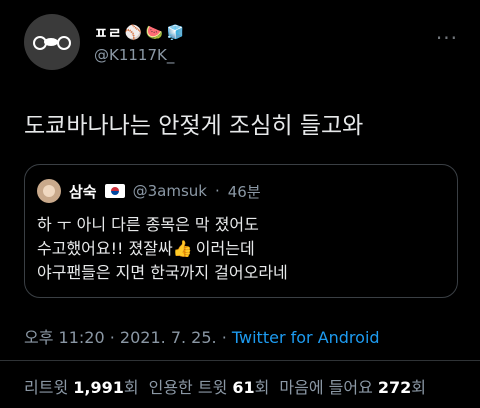 The height and width of the screenshot is (408, 480). What do you see at coordinates (162, 272) in the screenshot?
I see `quoted-line: 야구팬들은 지면 한국까지 걸어오라네` at bounding box center [162, 272].